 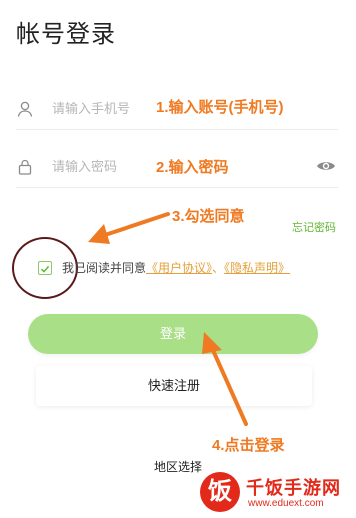 I want to click on annotation-click-login: 4.点击登录, so click(x=248, y=445).